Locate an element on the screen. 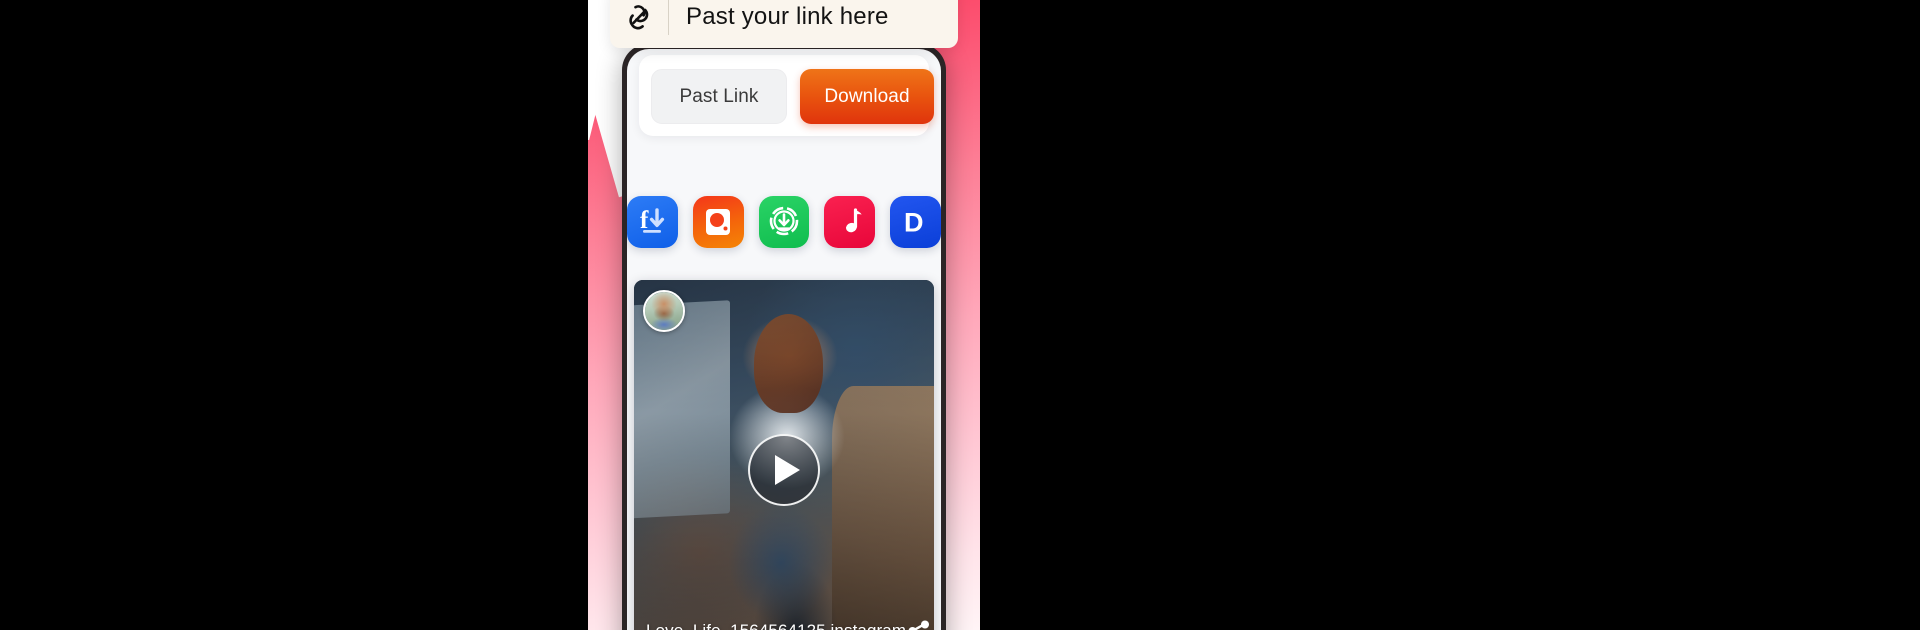 The height and width of the screenshot is (630, 1920). supported-apps-row: f D is located at coordinates (784, 222).